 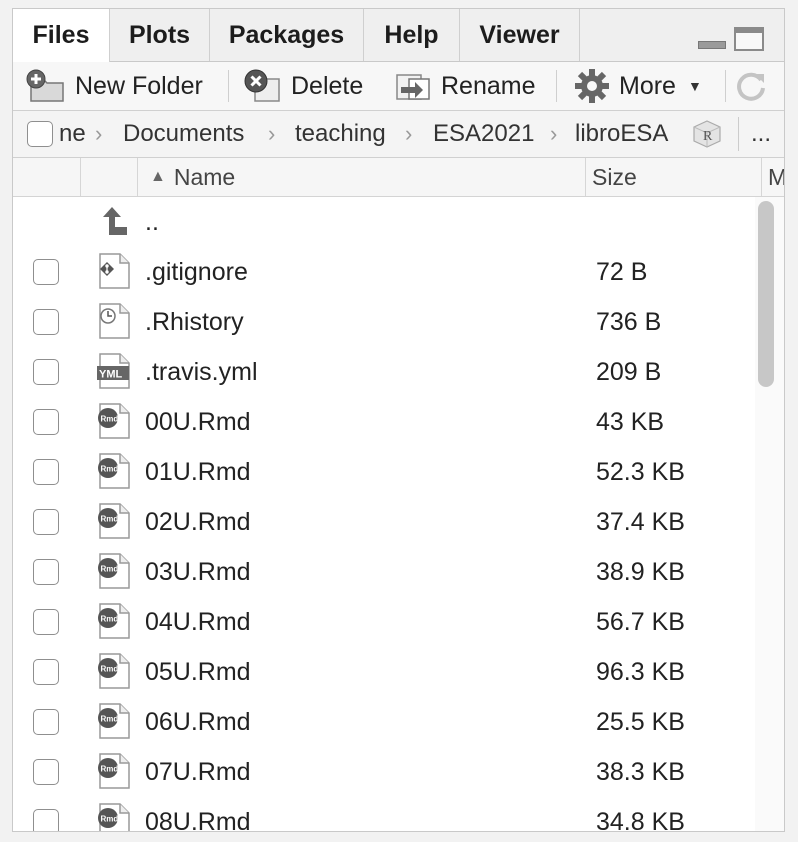 I want to click on file-size: 25.5 KB, so click(x=640, y=721).